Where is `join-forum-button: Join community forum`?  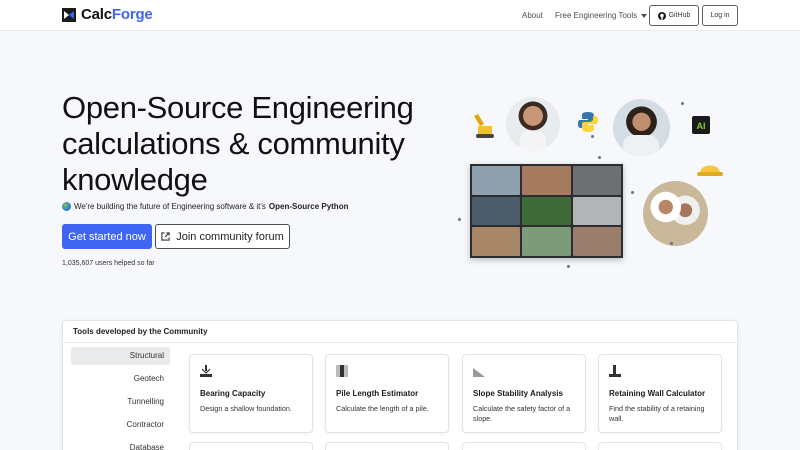 join-forum-button: Join community forum is located at coordinates (222, 236).